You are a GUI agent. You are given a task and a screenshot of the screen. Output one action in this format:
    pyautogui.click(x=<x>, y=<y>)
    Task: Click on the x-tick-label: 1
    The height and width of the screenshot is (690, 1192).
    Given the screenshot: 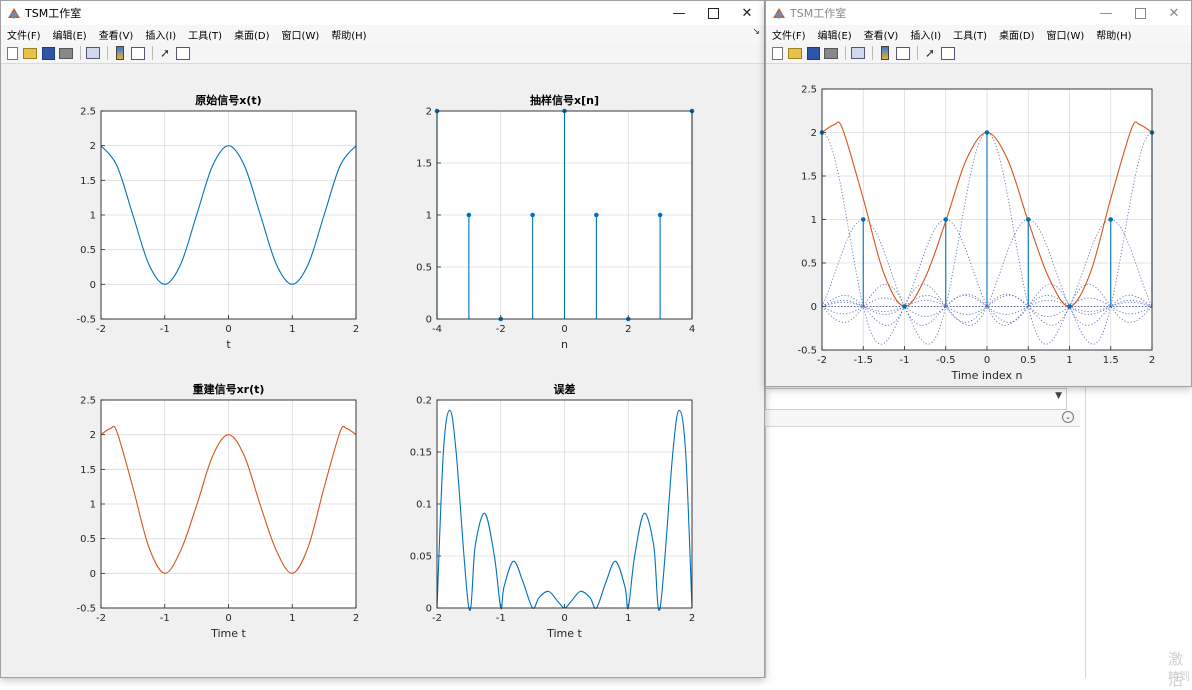 What is the action you would take?
    pyautogui.click(x=292, y=618)
    